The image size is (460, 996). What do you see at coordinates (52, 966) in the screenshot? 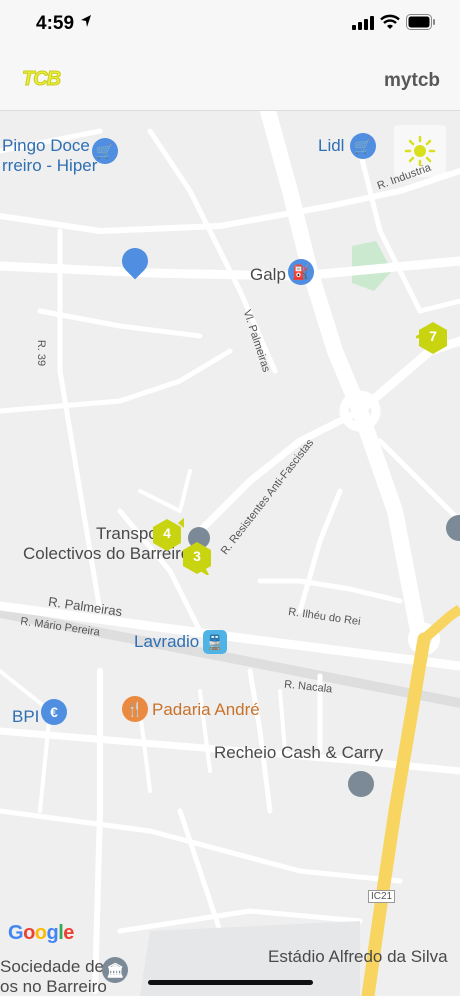
I see `sociedade-label-1: Sociedade de` at bounding box center [52, 966].